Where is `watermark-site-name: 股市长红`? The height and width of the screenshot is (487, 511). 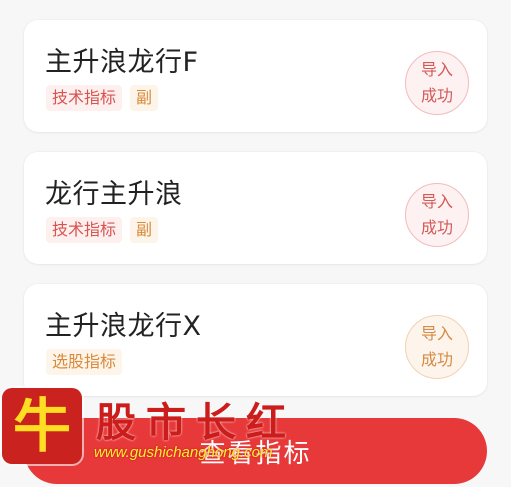 watermark-site-name: 股市长红 is located at coordinates (196, 422).